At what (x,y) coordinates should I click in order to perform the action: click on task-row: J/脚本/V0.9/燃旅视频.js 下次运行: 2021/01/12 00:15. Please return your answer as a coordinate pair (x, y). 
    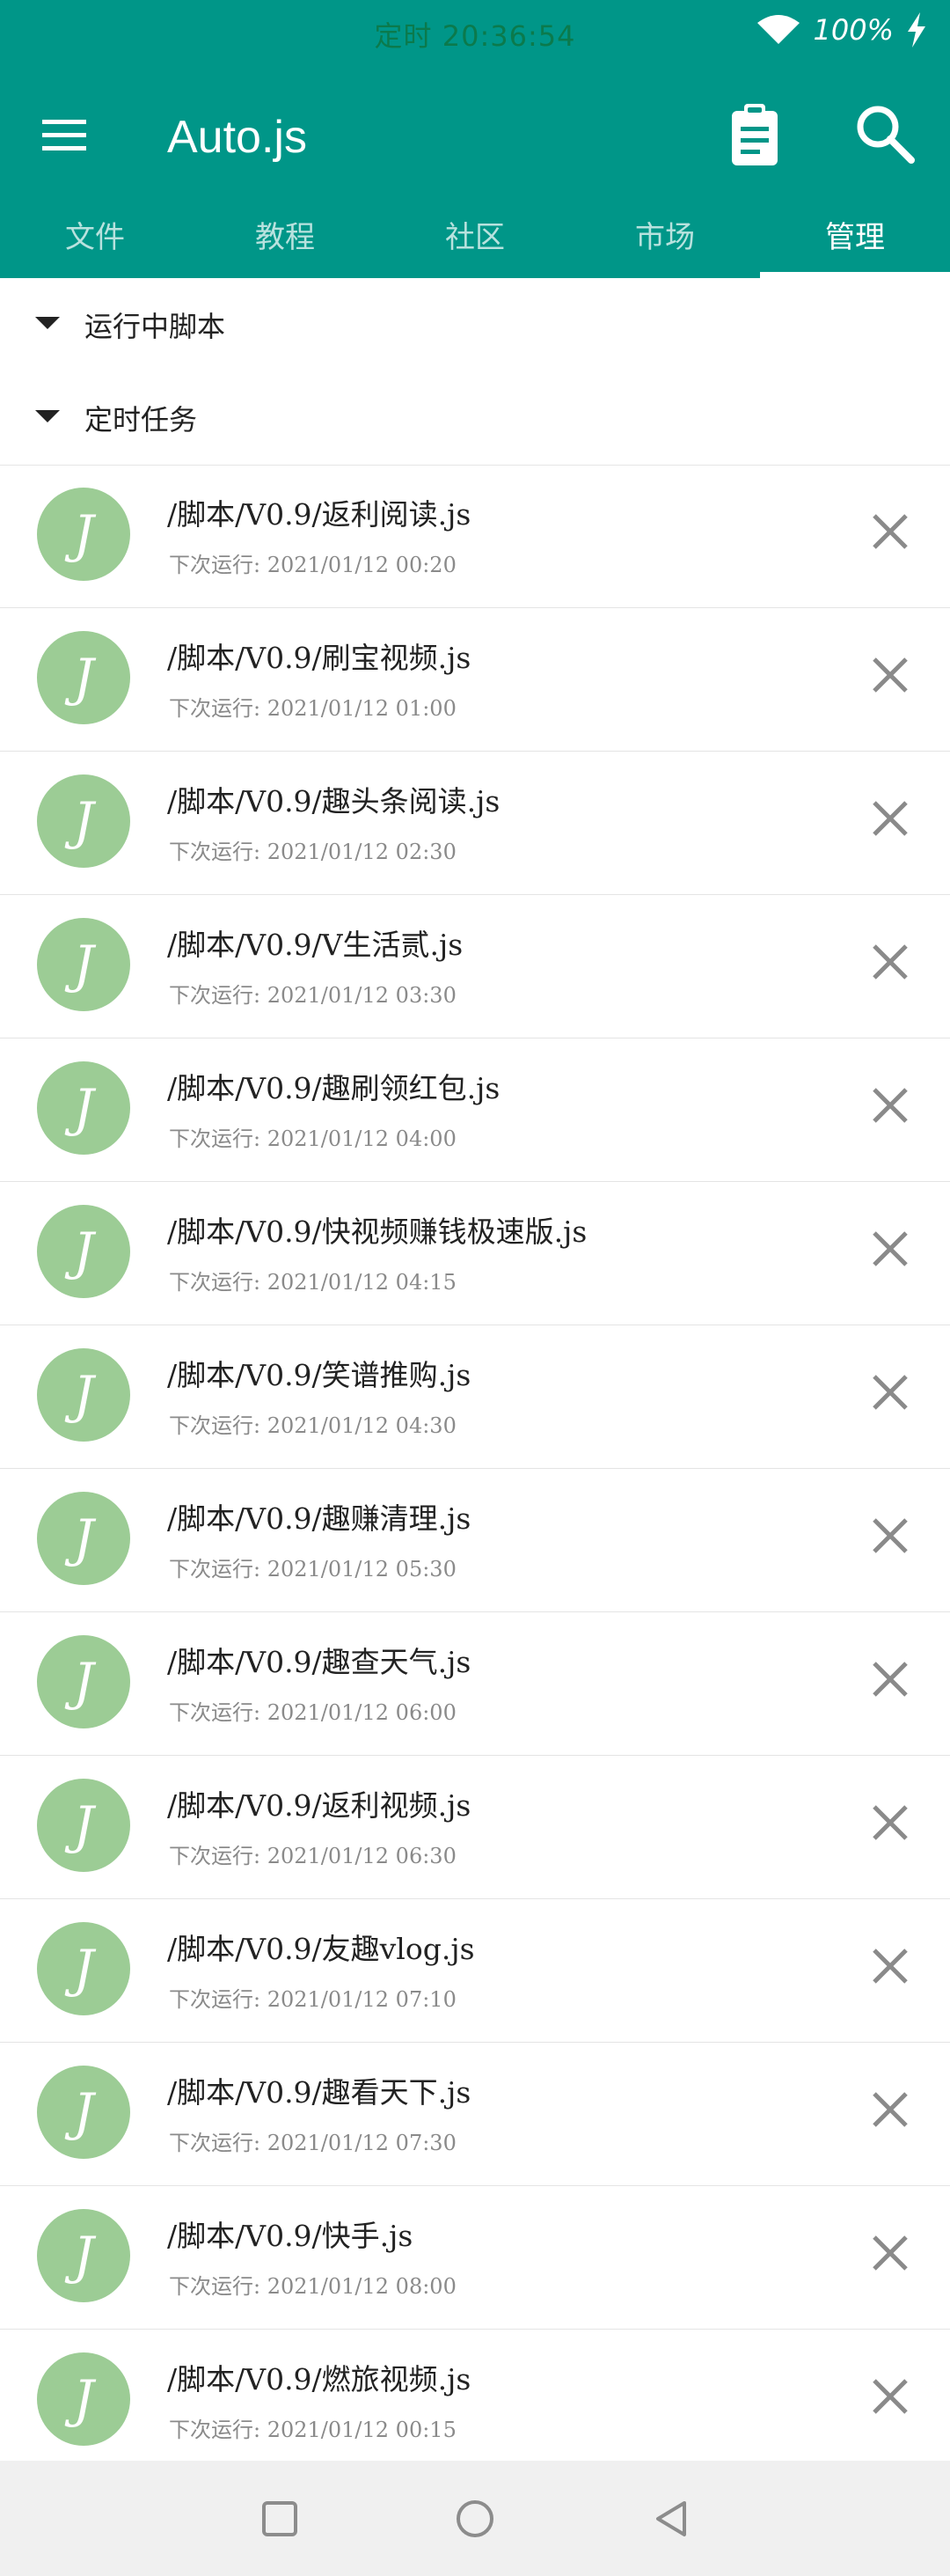
    Looking at the image, I should click on (475, 2401).